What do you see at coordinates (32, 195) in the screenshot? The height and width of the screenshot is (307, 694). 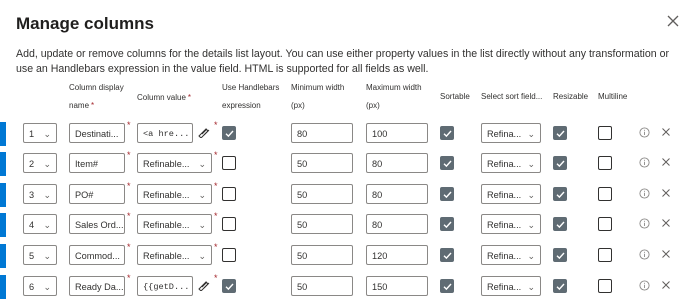 I see `order-value: 3` at bounding box center [32, 195].